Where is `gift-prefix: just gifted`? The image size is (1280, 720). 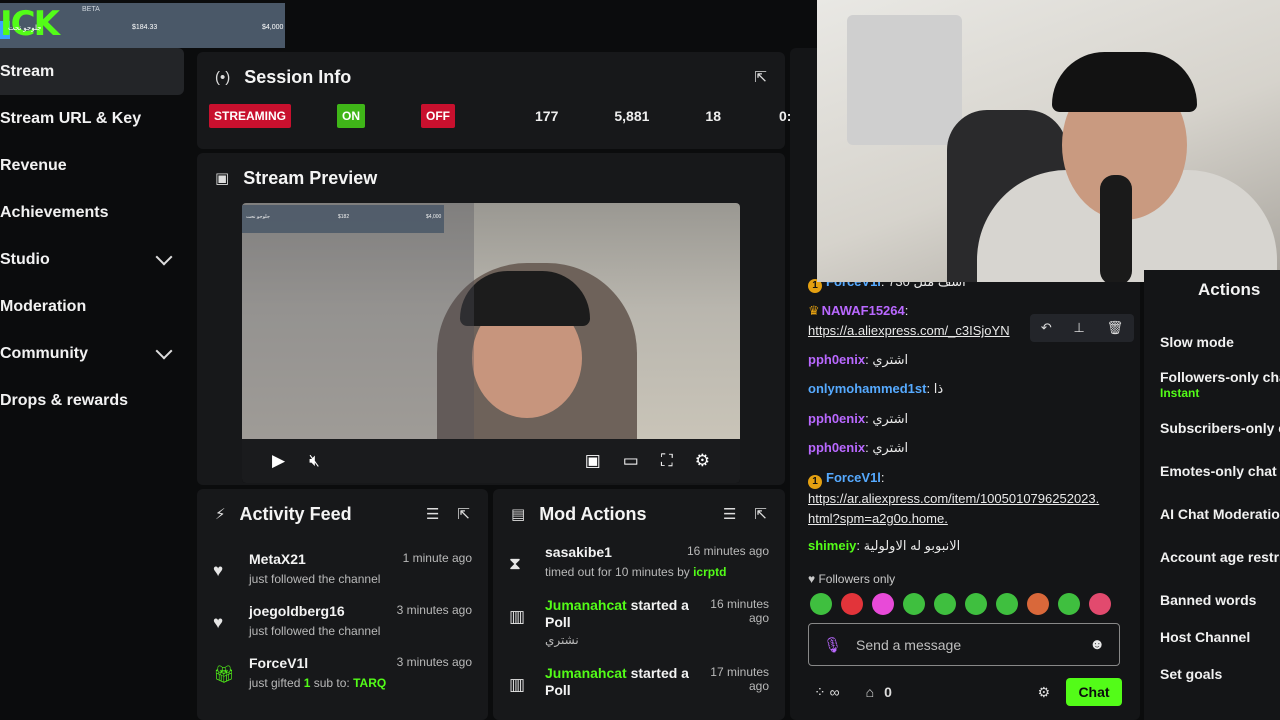
gift-prefix: just gifted is located at coordinates (276, 683).